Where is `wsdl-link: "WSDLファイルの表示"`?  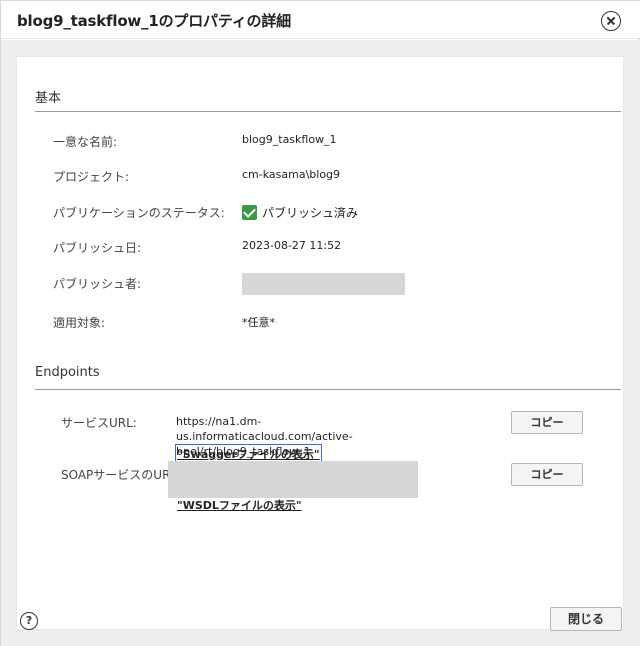
wsdl-link: "WSDLファイルの表示" is located at coordinates (239, 505).